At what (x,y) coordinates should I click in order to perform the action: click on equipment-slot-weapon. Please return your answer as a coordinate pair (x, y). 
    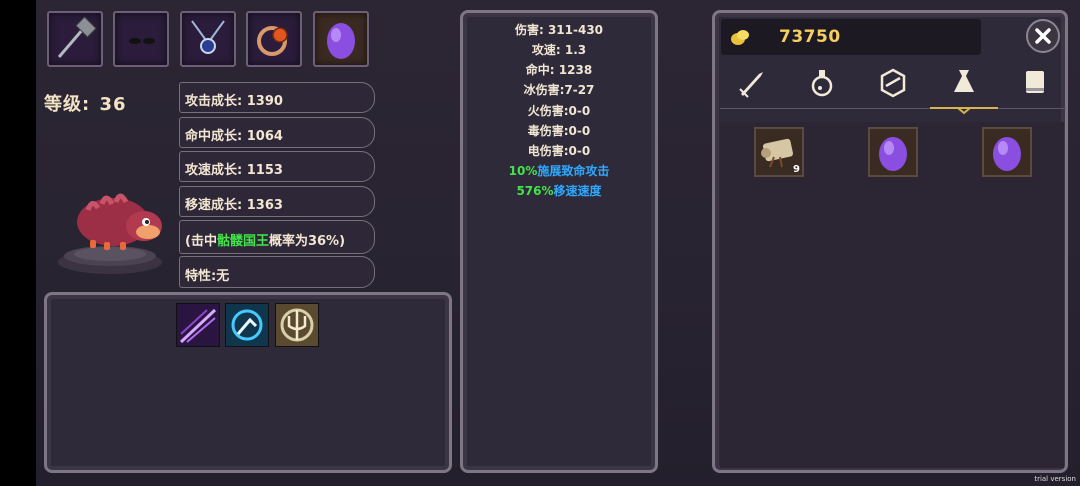
    Looking at the image, I should click on (75, 39).